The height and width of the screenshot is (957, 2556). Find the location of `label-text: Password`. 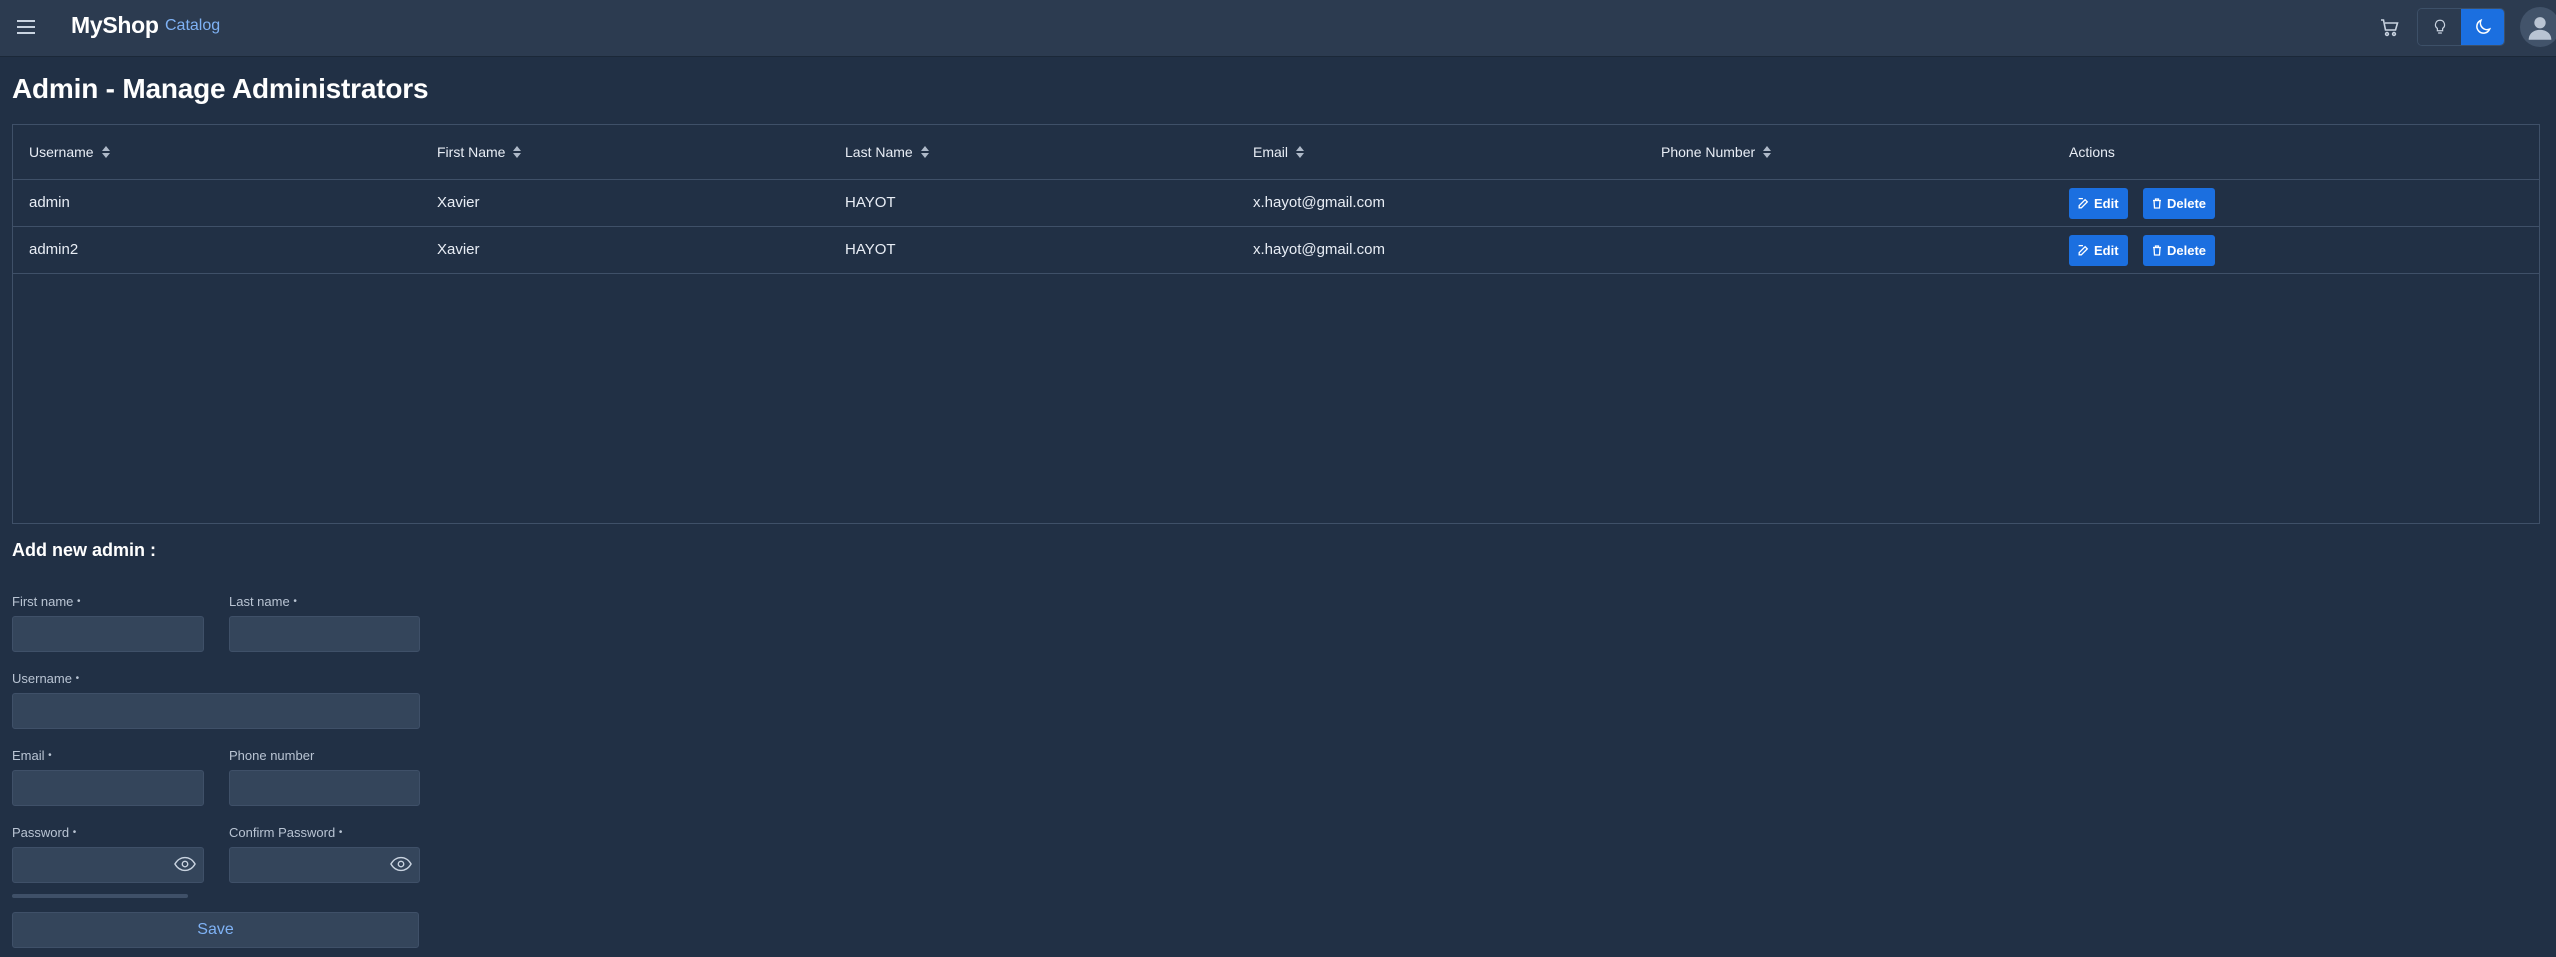

label-text: Password is located at coordinates (41, 832).